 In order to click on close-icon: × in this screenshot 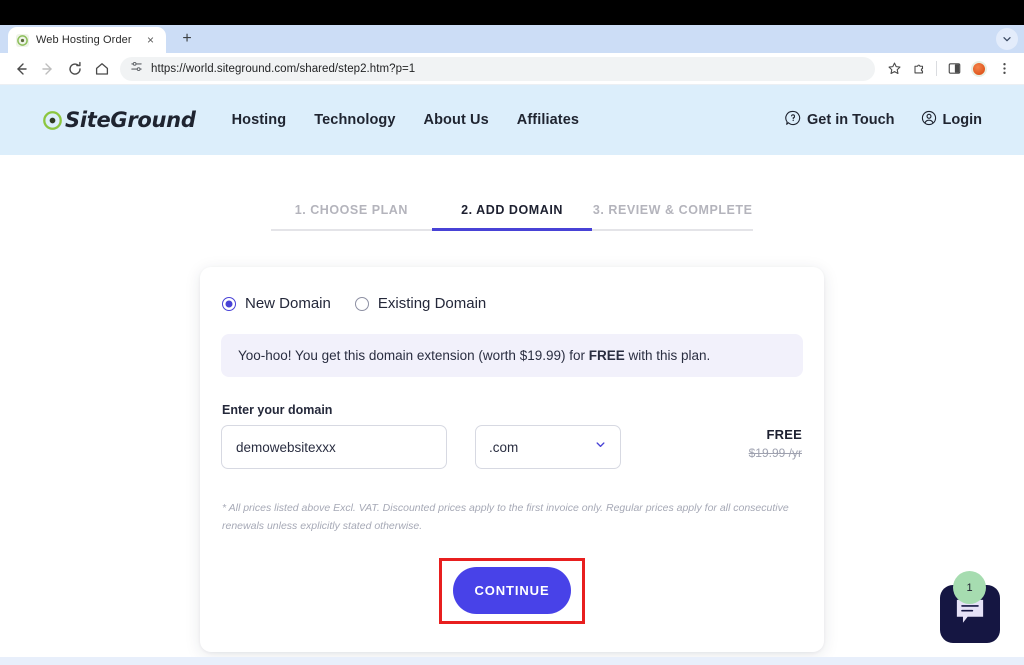, I will do `click(150, 40)`.